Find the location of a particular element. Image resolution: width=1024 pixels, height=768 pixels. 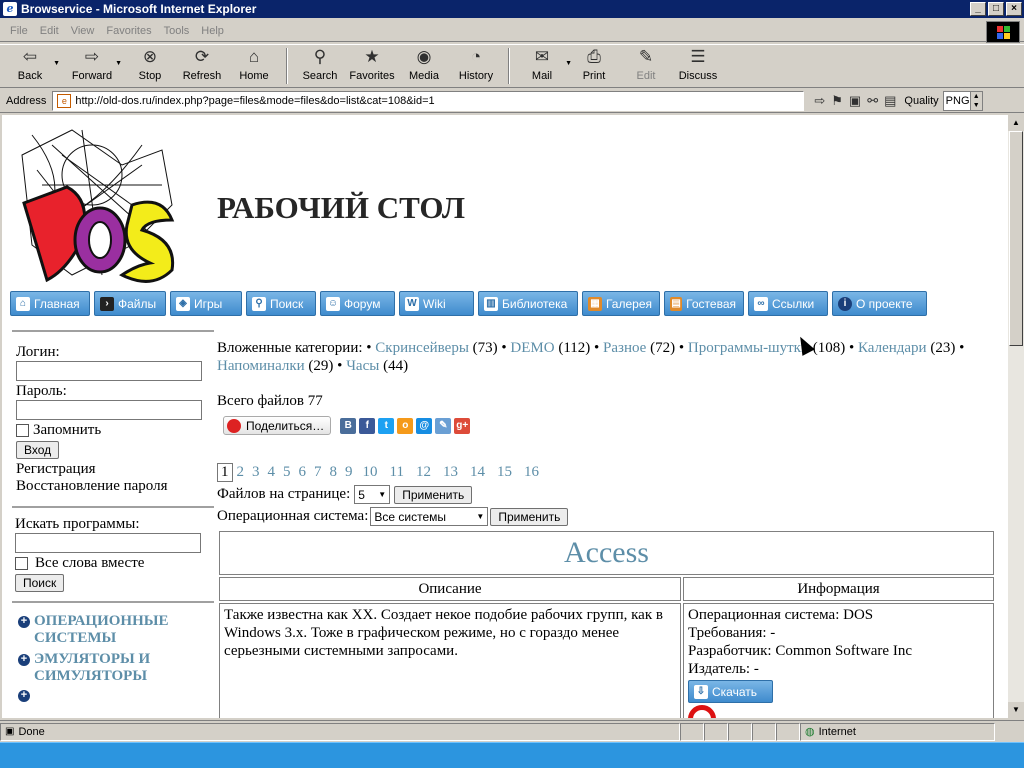

subcat-link: Часы is located at coordinates (362, 366).